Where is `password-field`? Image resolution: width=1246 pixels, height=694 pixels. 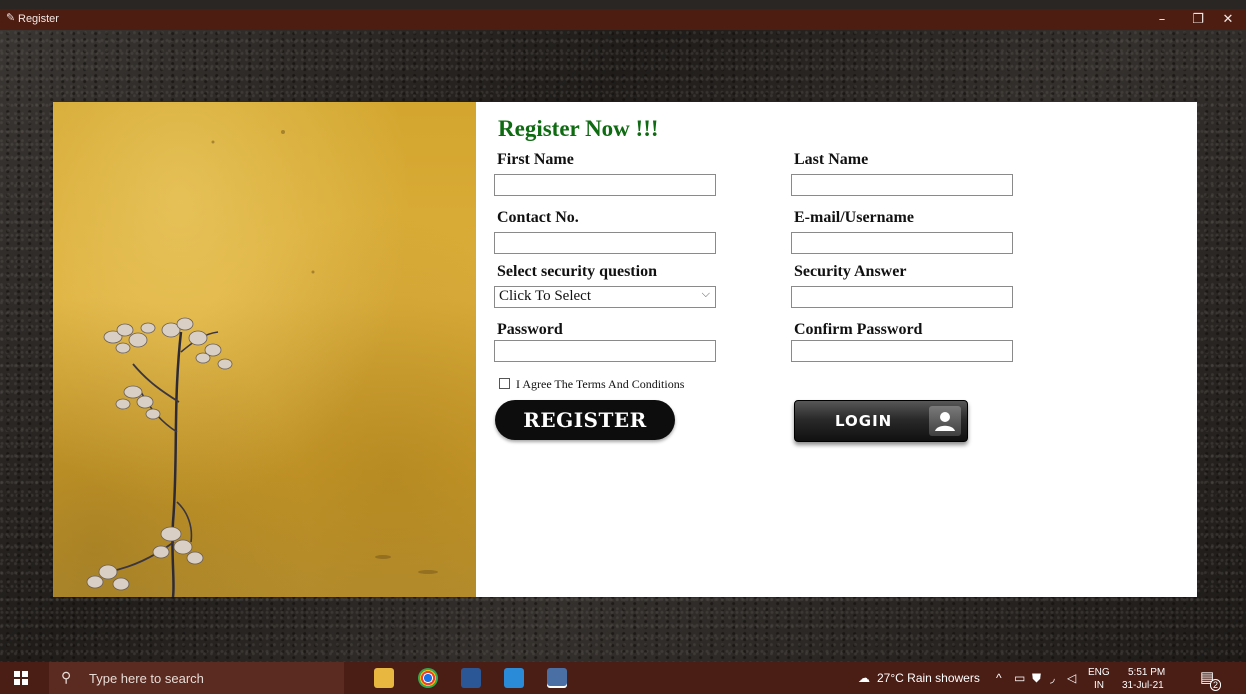
password-field is located at coordinates (605, 351).